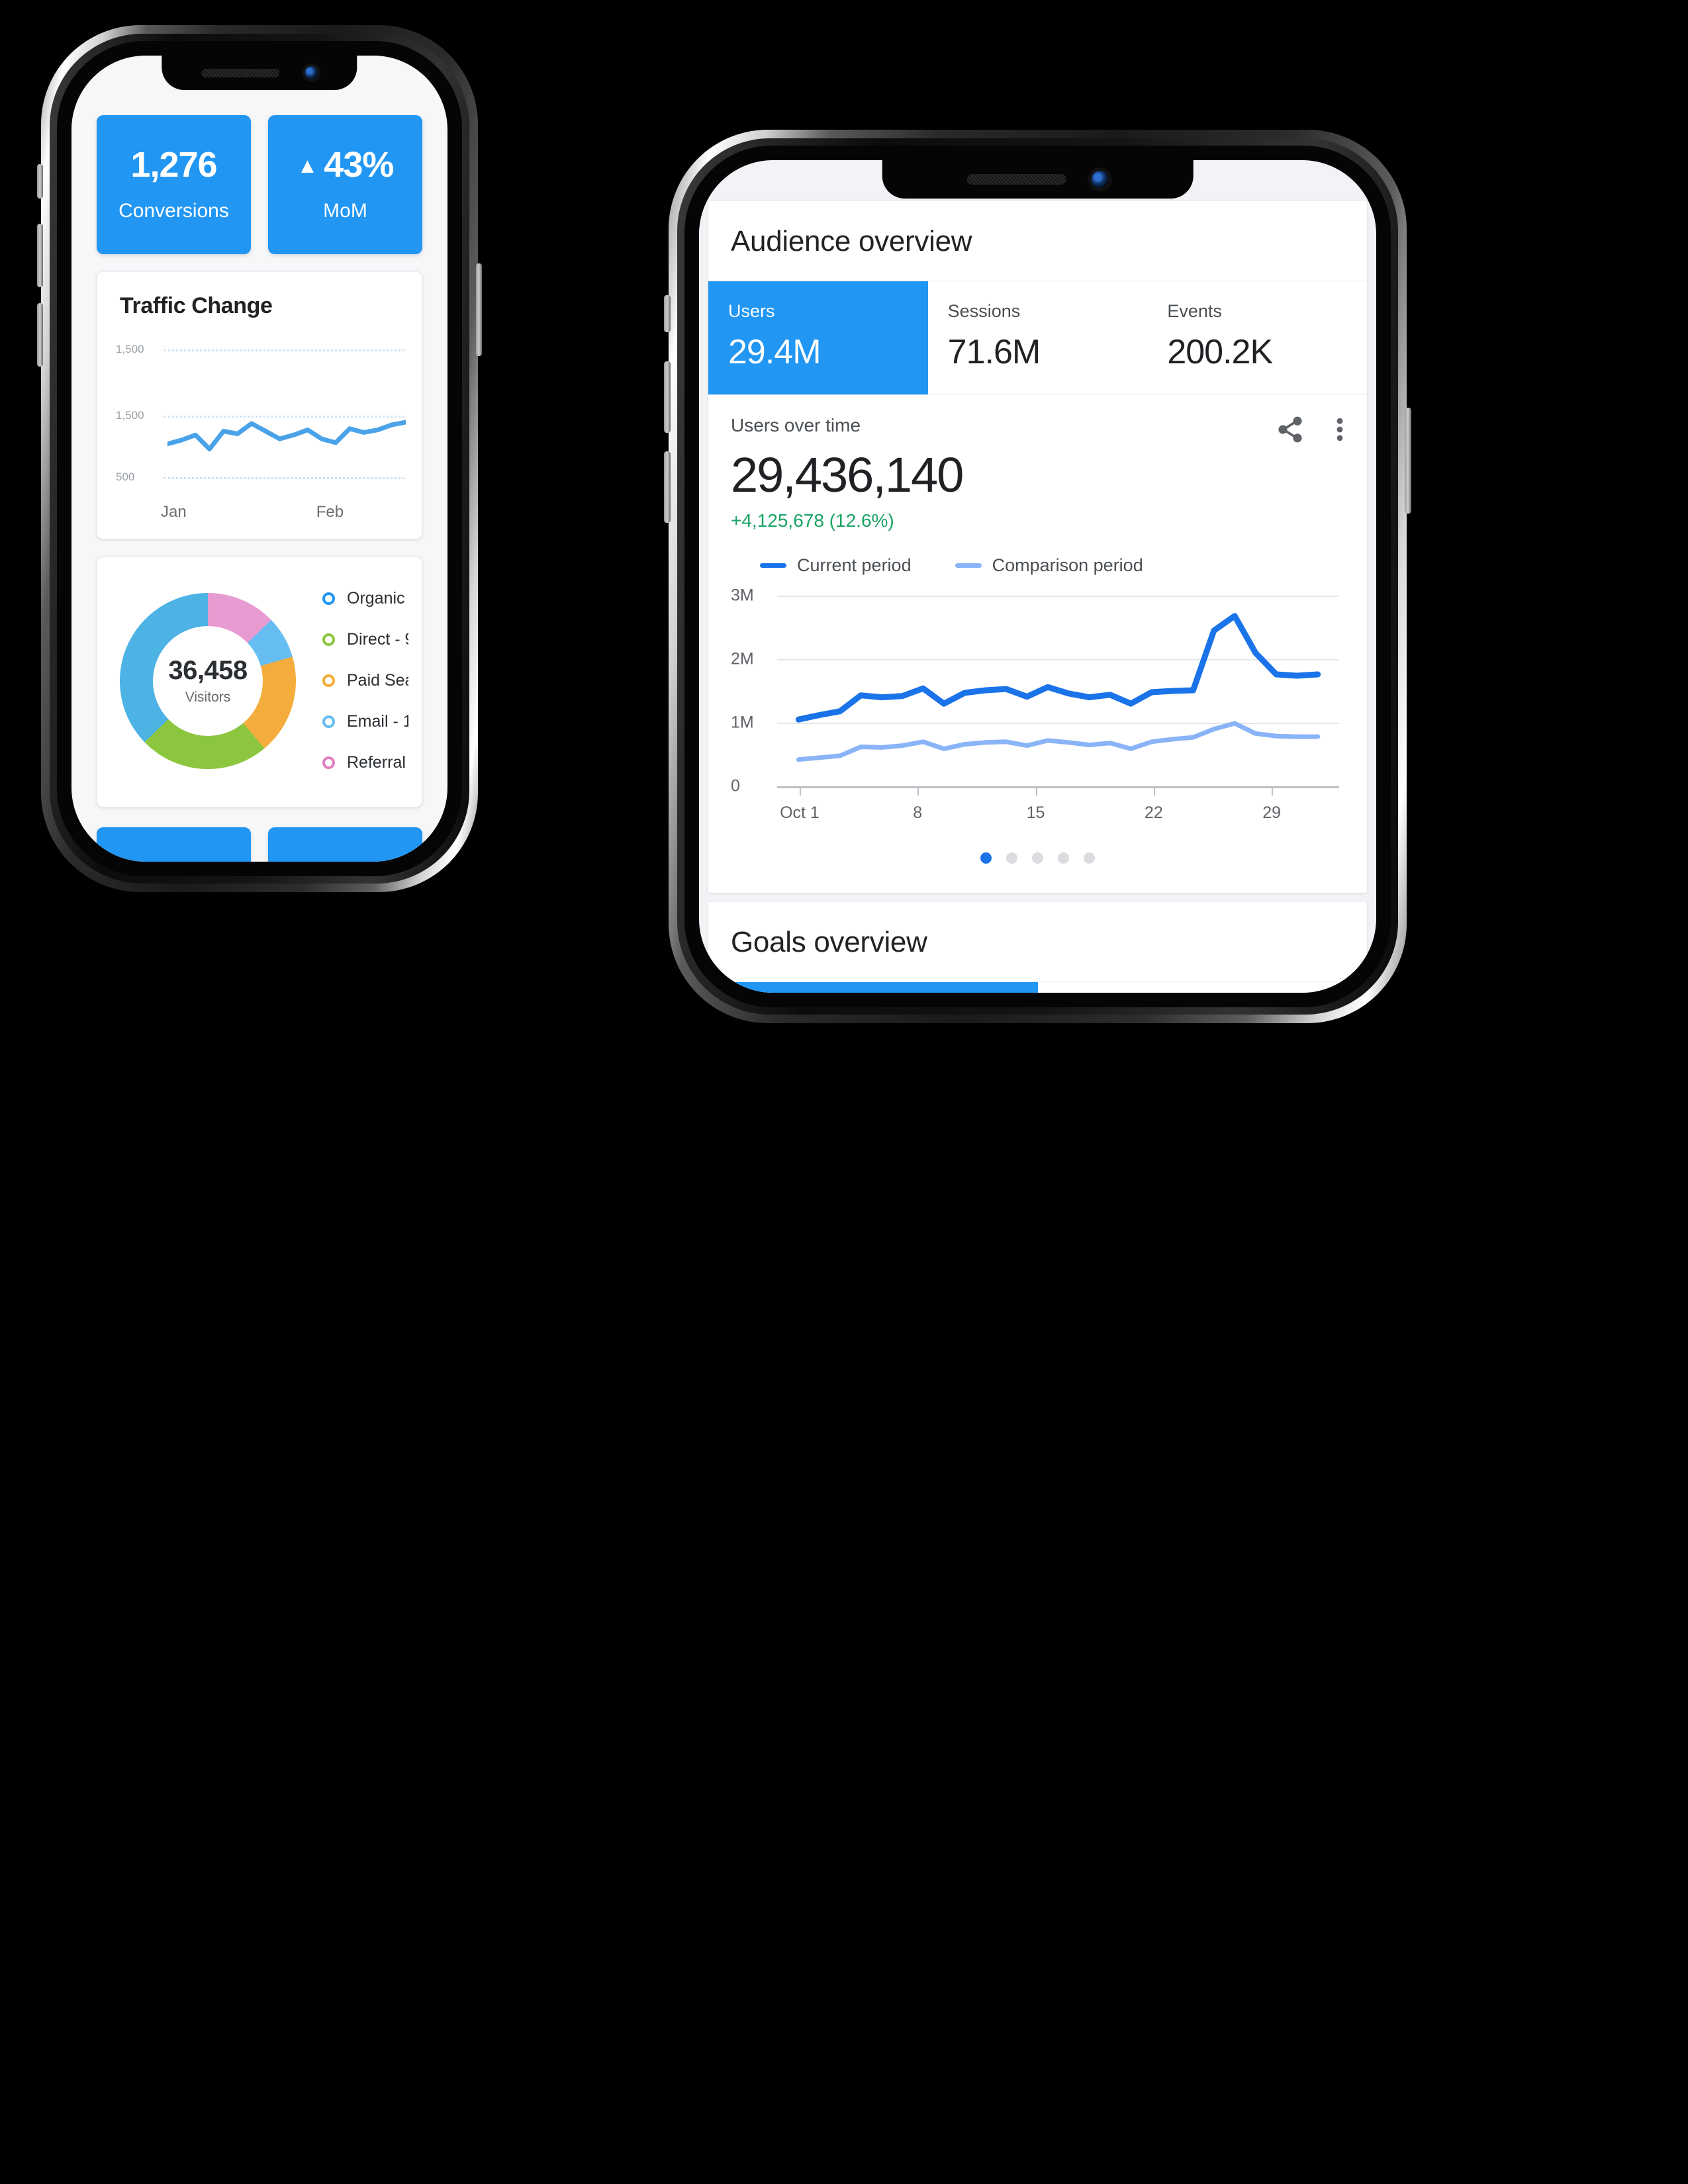  I want to click on legend-item: Paid Sea, so click(365, 680).